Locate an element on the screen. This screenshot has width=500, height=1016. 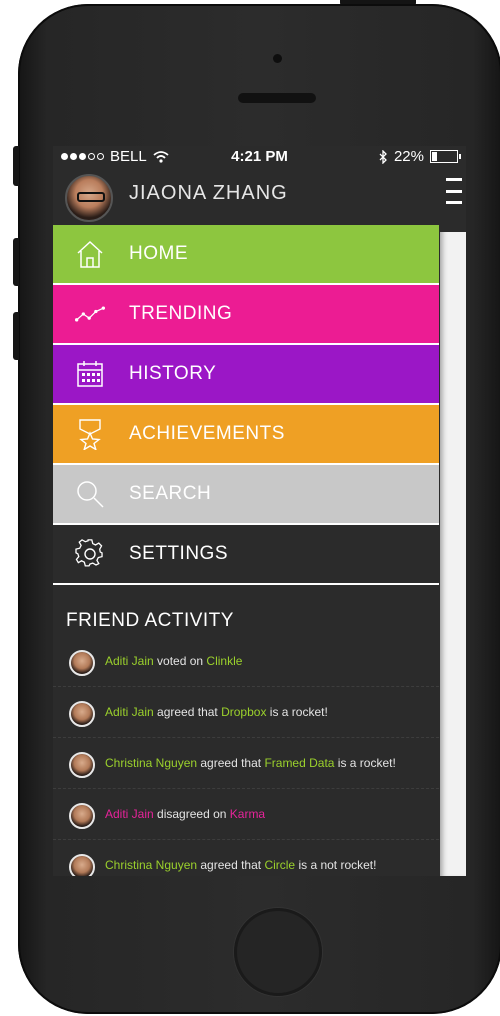
menu-item-achievements: ACHIEVEMENTS is located at coordinates (246, 435).